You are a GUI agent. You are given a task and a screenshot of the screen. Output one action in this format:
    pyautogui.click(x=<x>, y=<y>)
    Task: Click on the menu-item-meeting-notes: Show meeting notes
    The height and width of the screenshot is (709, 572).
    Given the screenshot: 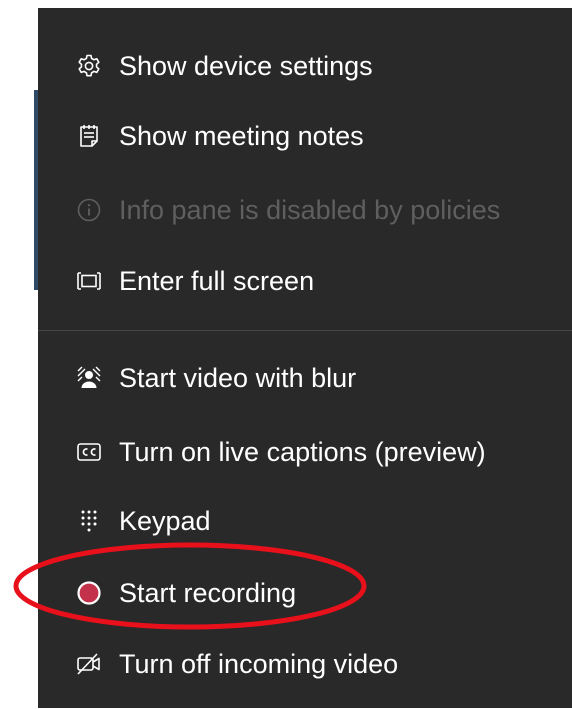 What is the action you would take?
    pyautogui.click(x=305, y=136)
    